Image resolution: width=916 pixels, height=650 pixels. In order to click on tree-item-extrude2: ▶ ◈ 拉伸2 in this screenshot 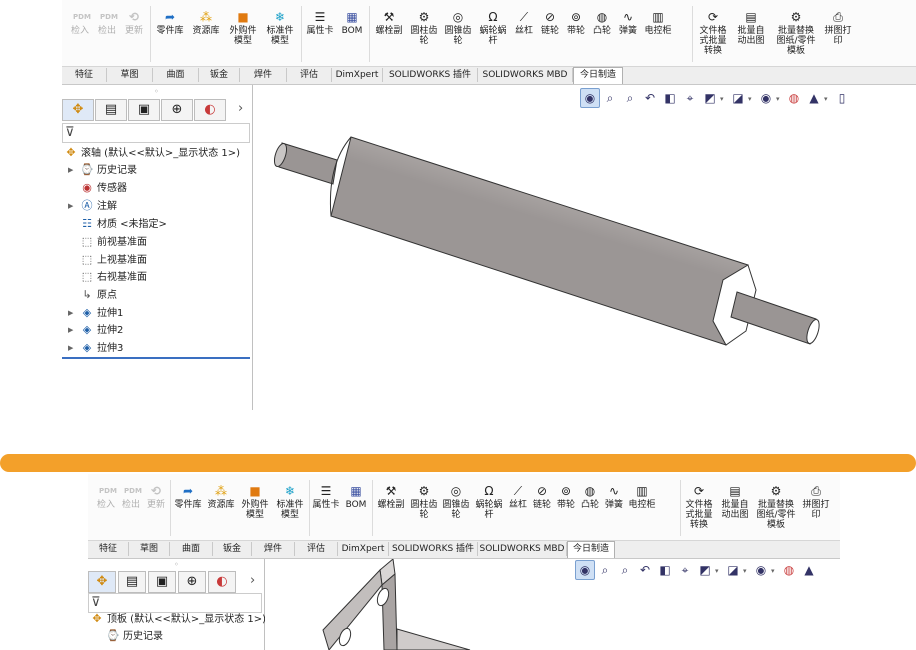, I will do `click(95, 330)`.